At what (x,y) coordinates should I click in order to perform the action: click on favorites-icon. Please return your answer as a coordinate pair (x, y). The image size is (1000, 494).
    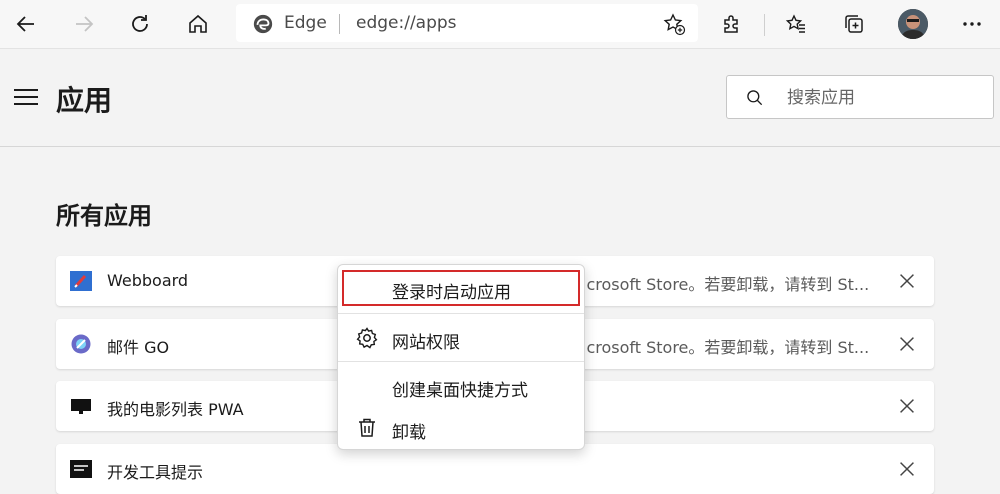
    Looking at the image, I should click on (795, 23).